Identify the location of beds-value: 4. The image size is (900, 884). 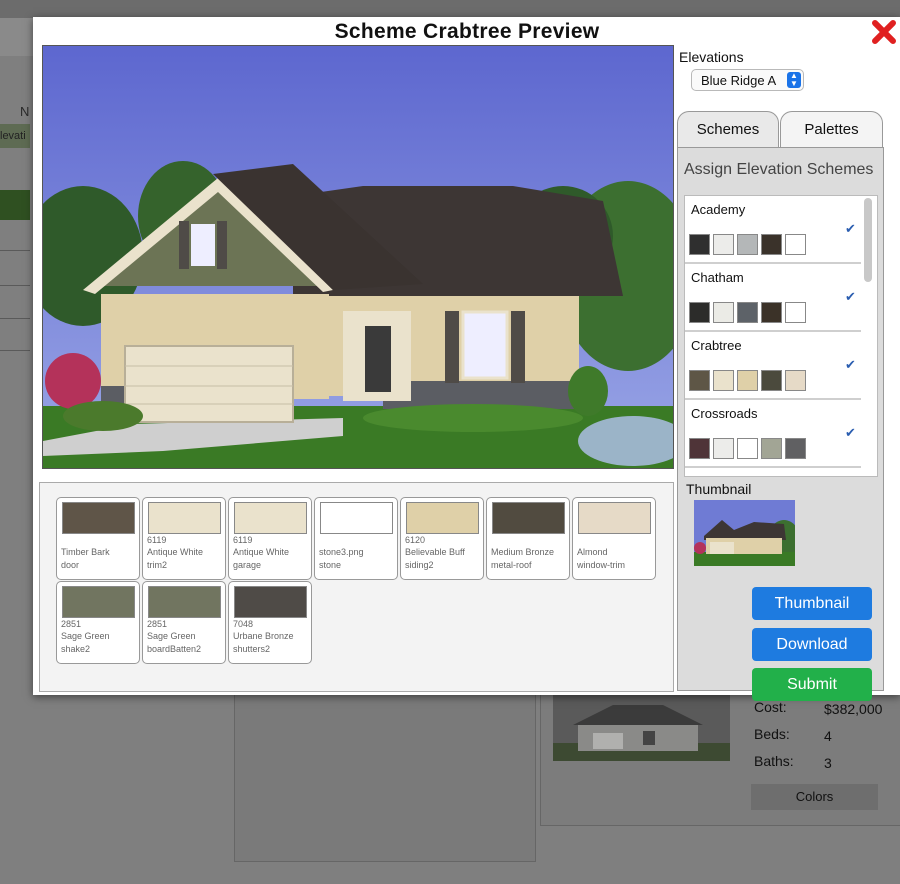
(828, 736).